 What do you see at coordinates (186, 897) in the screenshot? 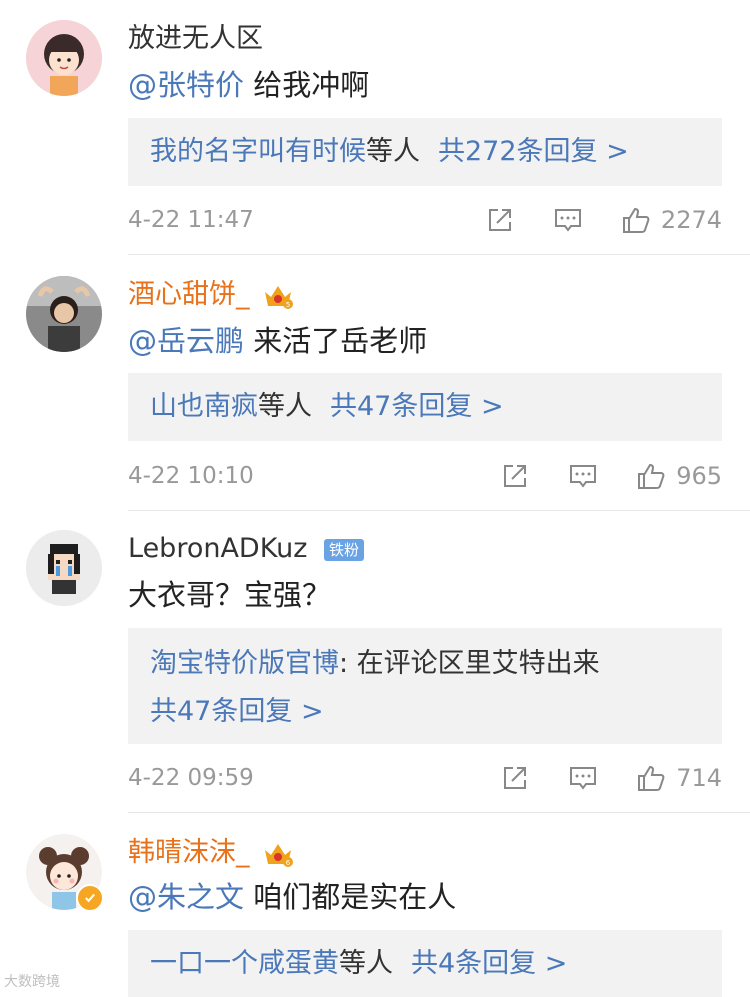
I see `mention-link: @朱之文` at bounding box center [186, 897].